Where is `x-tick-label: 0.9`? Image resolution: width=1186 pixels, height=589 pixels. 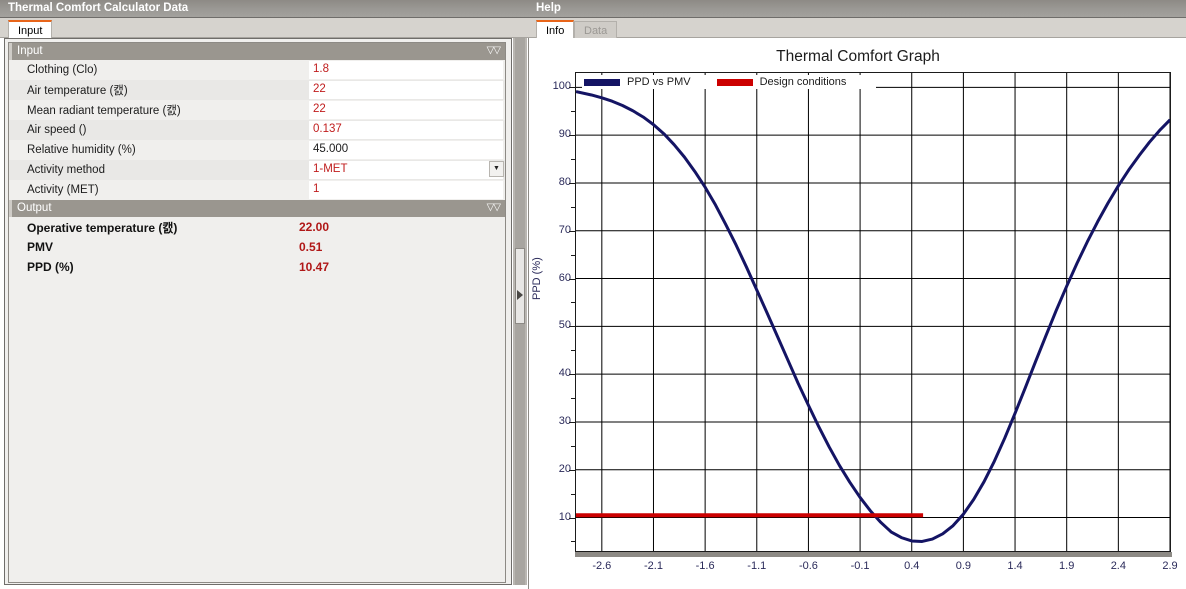
x-tick-label: 0.9 is located at coordinates (963, 566).